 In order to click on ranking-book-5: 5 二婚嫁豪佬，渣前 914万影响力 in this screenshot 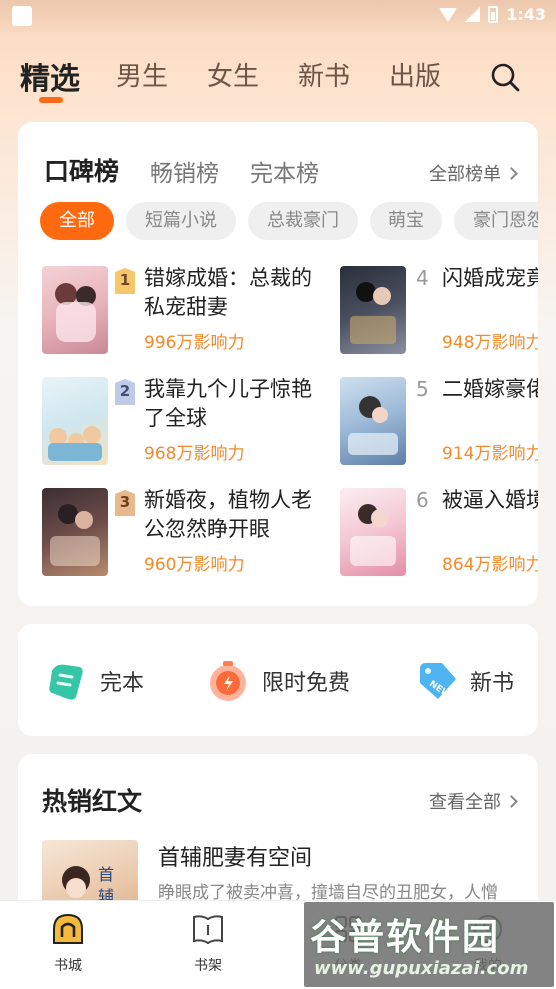, I will do `click(439, 422)`.